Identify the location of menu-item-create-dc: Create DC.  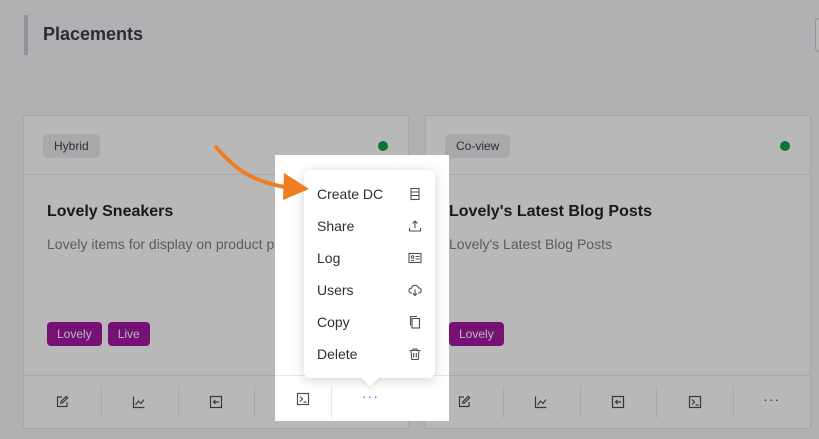
(369, 194).